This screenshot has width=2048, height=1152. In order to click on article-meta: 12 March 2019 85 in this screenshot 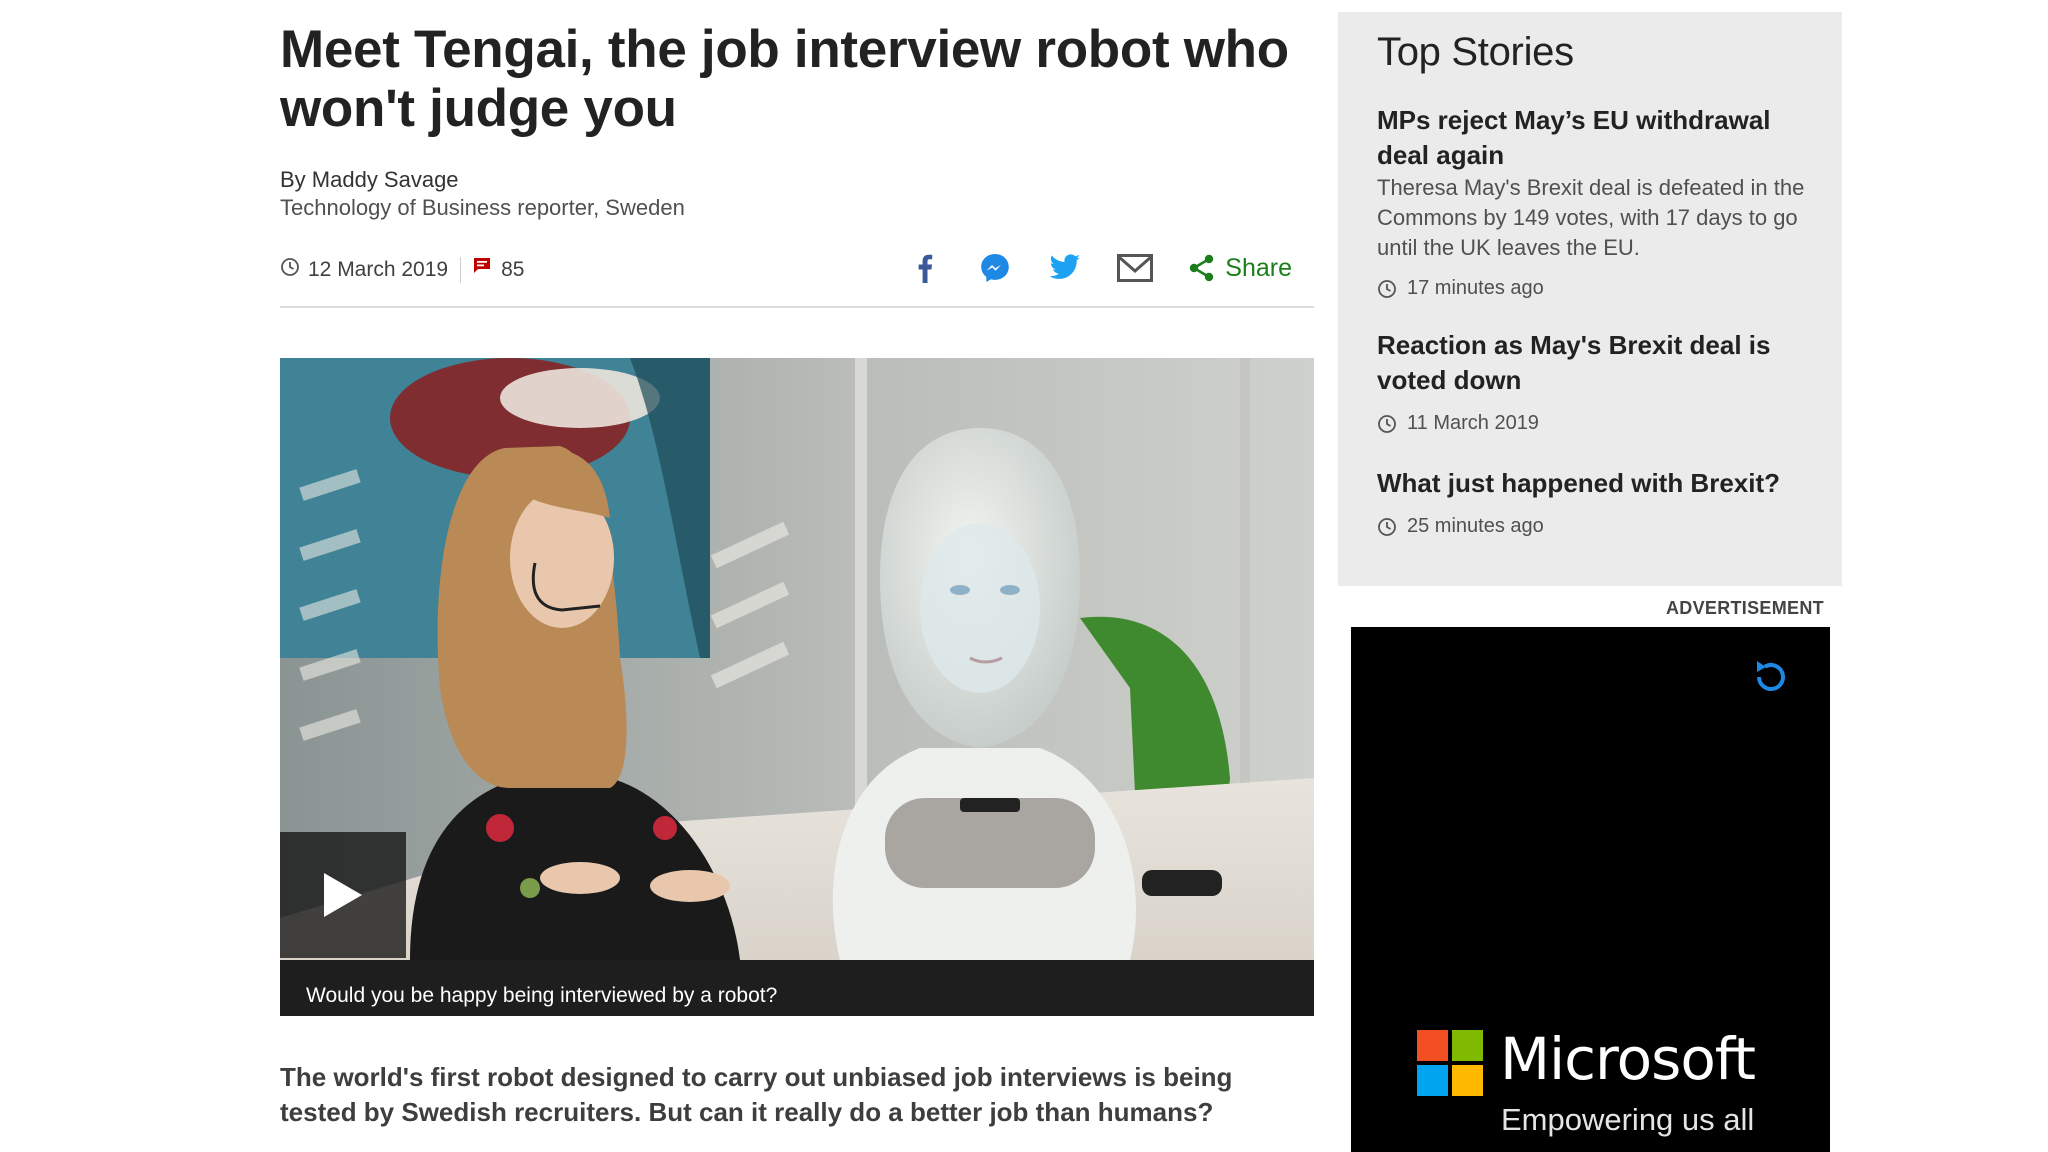, I will do `click(402, 270)`.